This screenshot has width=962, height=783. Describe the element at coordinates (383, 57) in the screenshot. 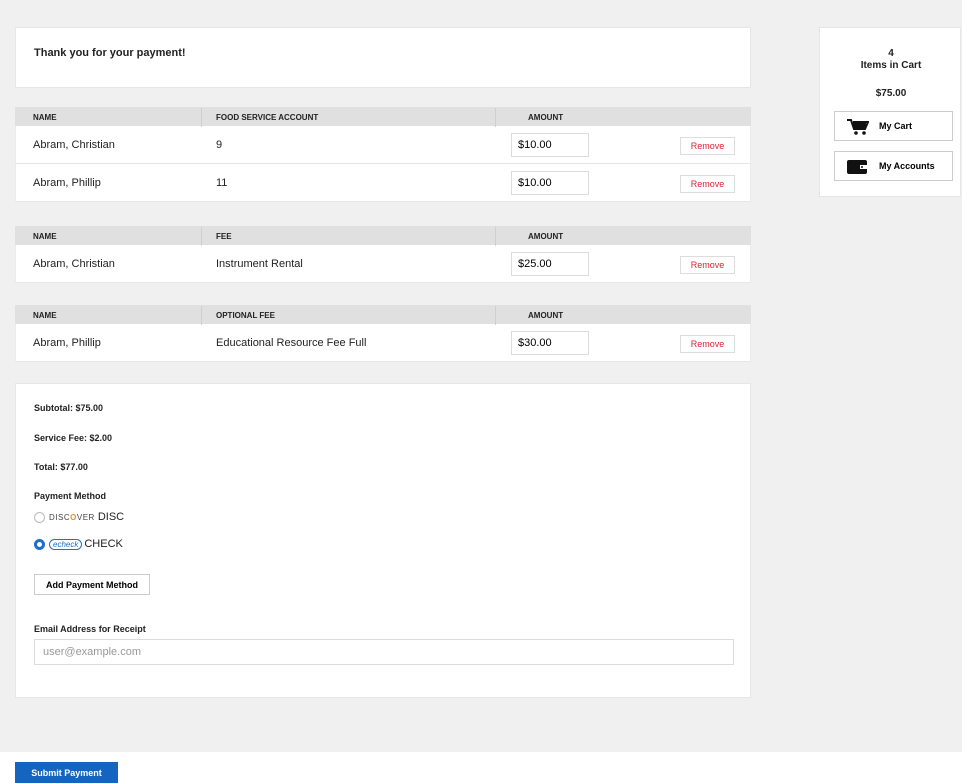

I see `confirmation-card: Thank you for your payment!` at that location.